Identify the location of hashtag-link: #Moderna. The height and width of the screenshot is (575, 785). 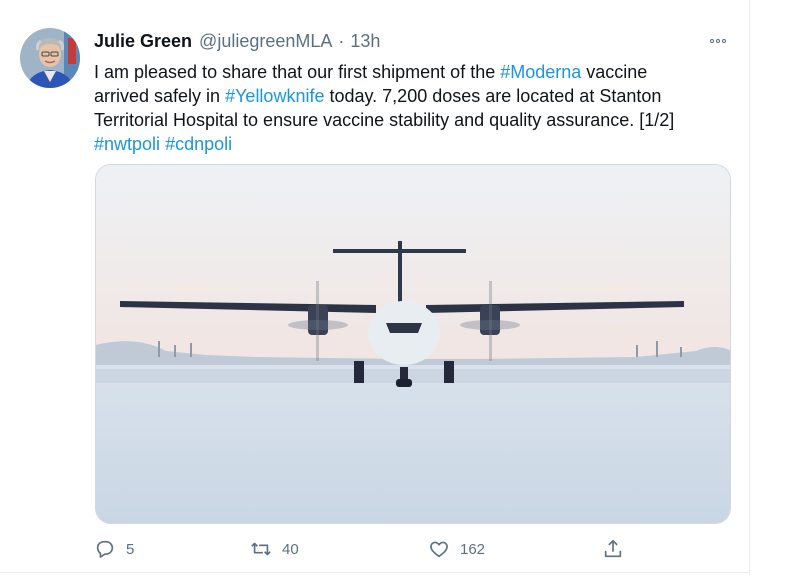
(540, 72).